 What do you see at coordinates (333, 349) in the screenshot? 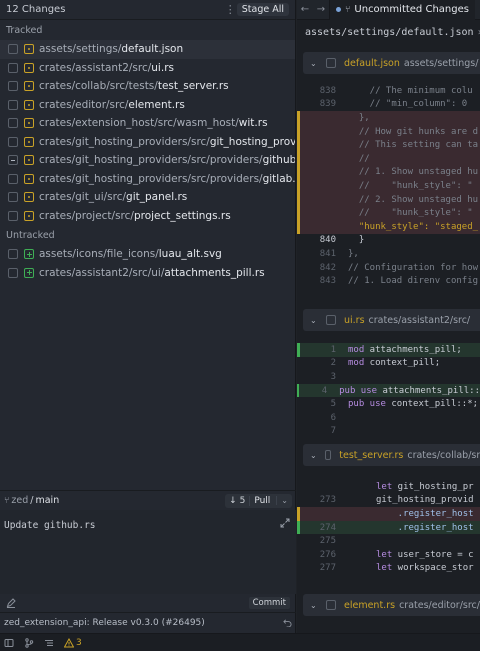
I see `line-number: 1` at bounding box center [333, 349].